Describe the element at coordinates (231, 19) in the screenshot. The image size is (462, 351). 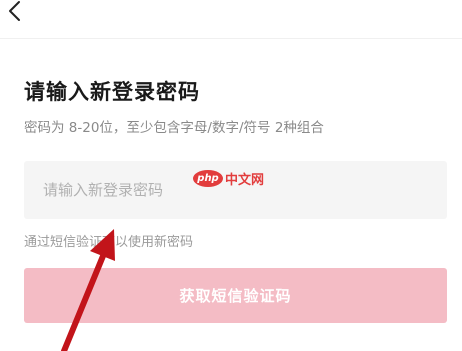
I see `top-nav-bar` at that location.